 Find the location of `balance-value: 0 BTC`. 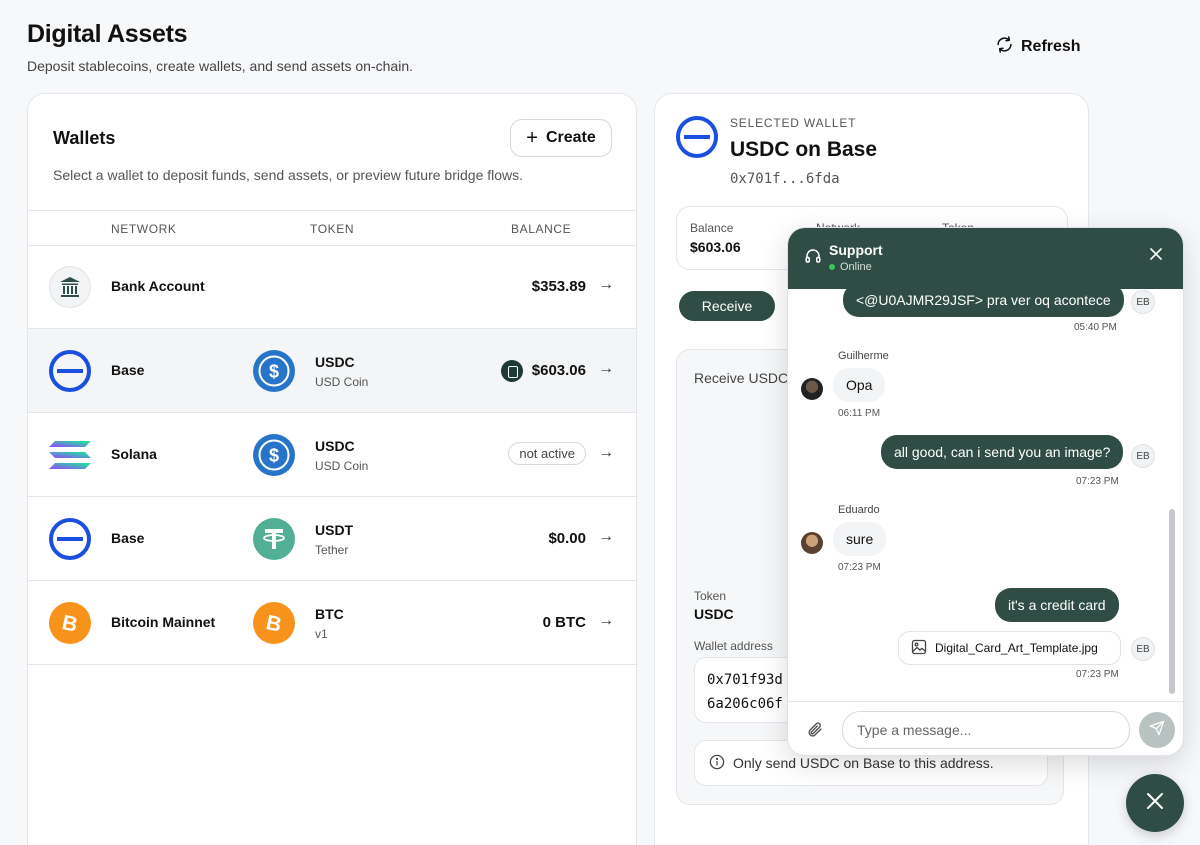

balance-value: 0 BTC is located at coordinates (564, 622).